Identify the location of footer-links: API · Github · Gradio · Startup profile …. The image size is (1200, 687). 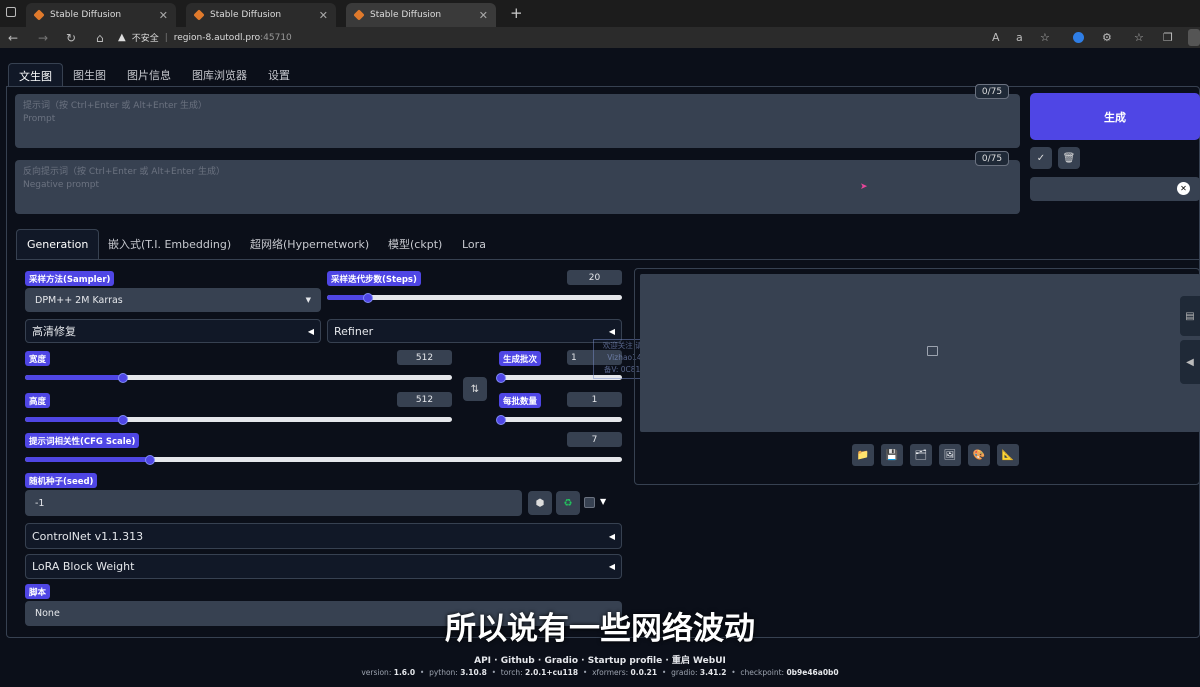
(600, 659).